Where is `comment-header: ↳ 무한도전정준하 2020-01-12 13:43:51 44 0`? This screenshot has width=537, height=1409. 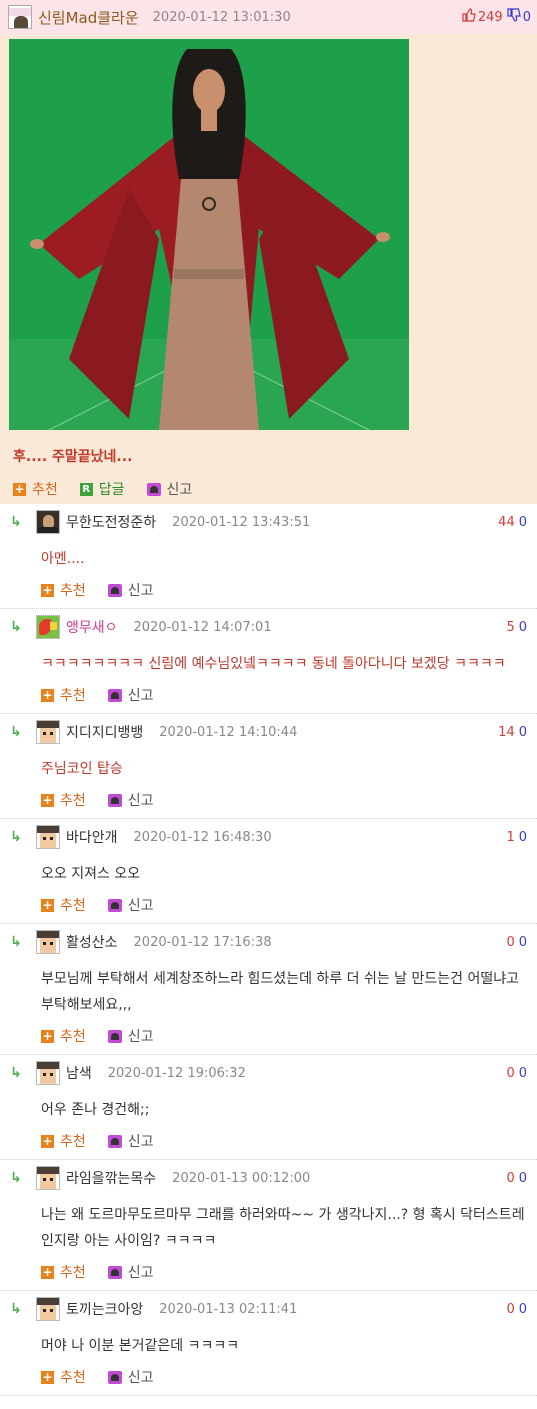
comment-header: ↳ 무한도전정준하 2020-01-12 13:43:51 44 0 is located at coordinates (268, 522).